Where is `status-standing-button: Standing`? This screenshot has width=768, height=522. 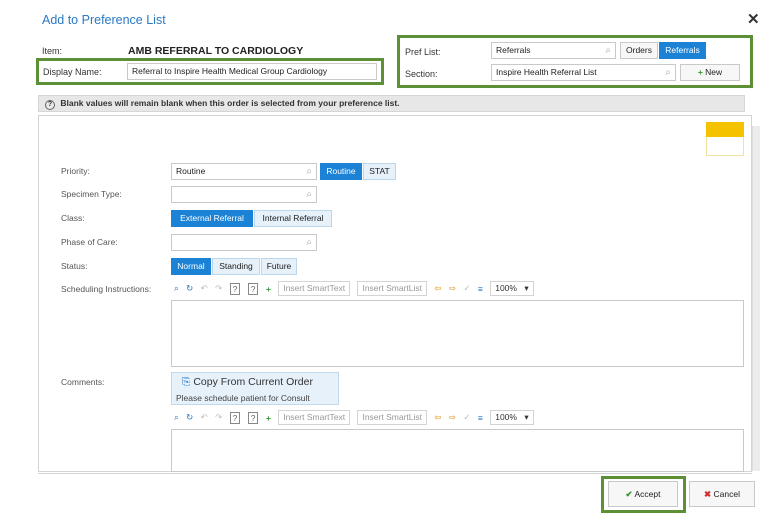 status-standing-button: Standing is located at coordinates (236, 266).